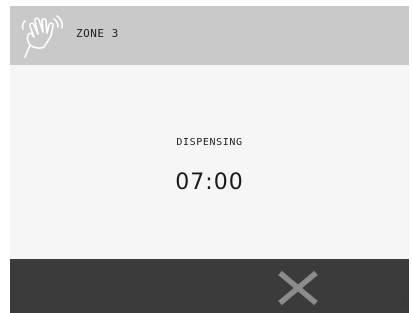 Image resolution: width=412 pixels, height=313 pixels. Describe the element at coordinates (209, 142) in the screenshot. I see `status-label: DISPENSING` at that location.